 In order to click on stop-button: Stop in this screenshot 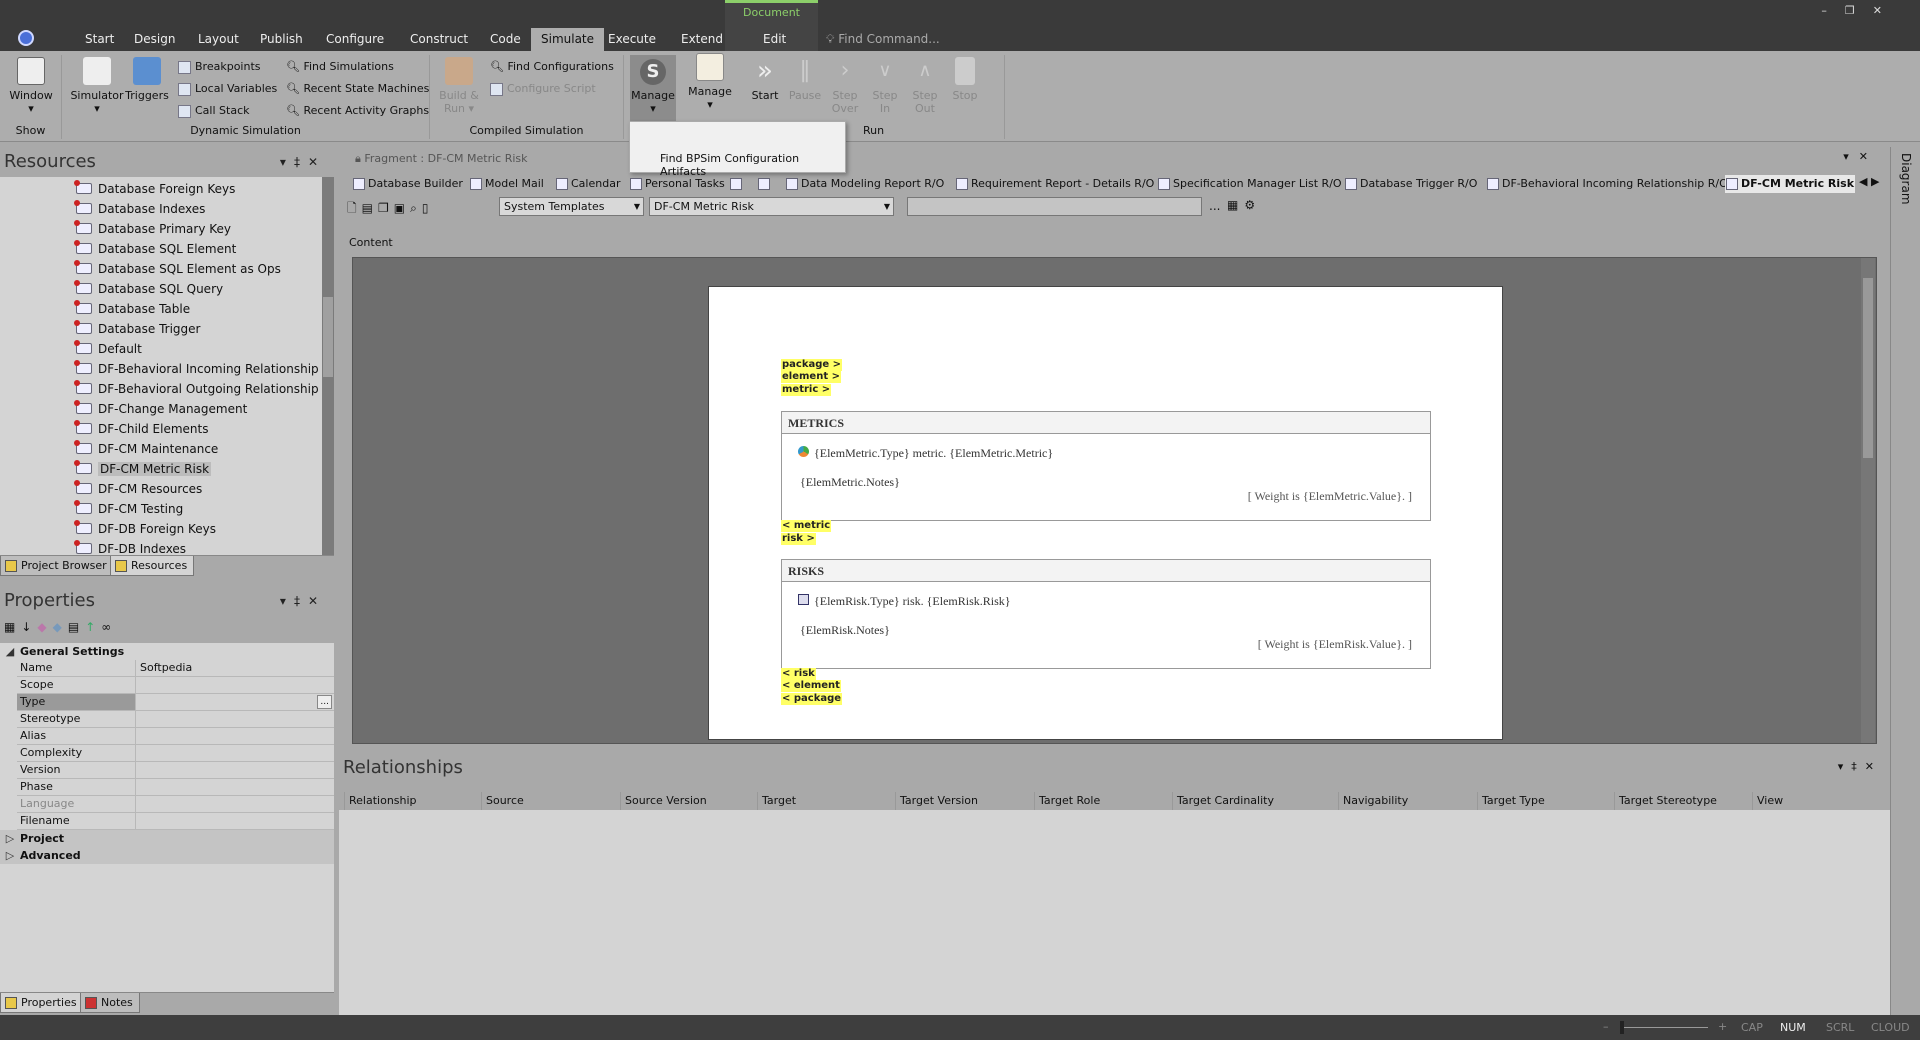, I will do `click(965, 79)`.